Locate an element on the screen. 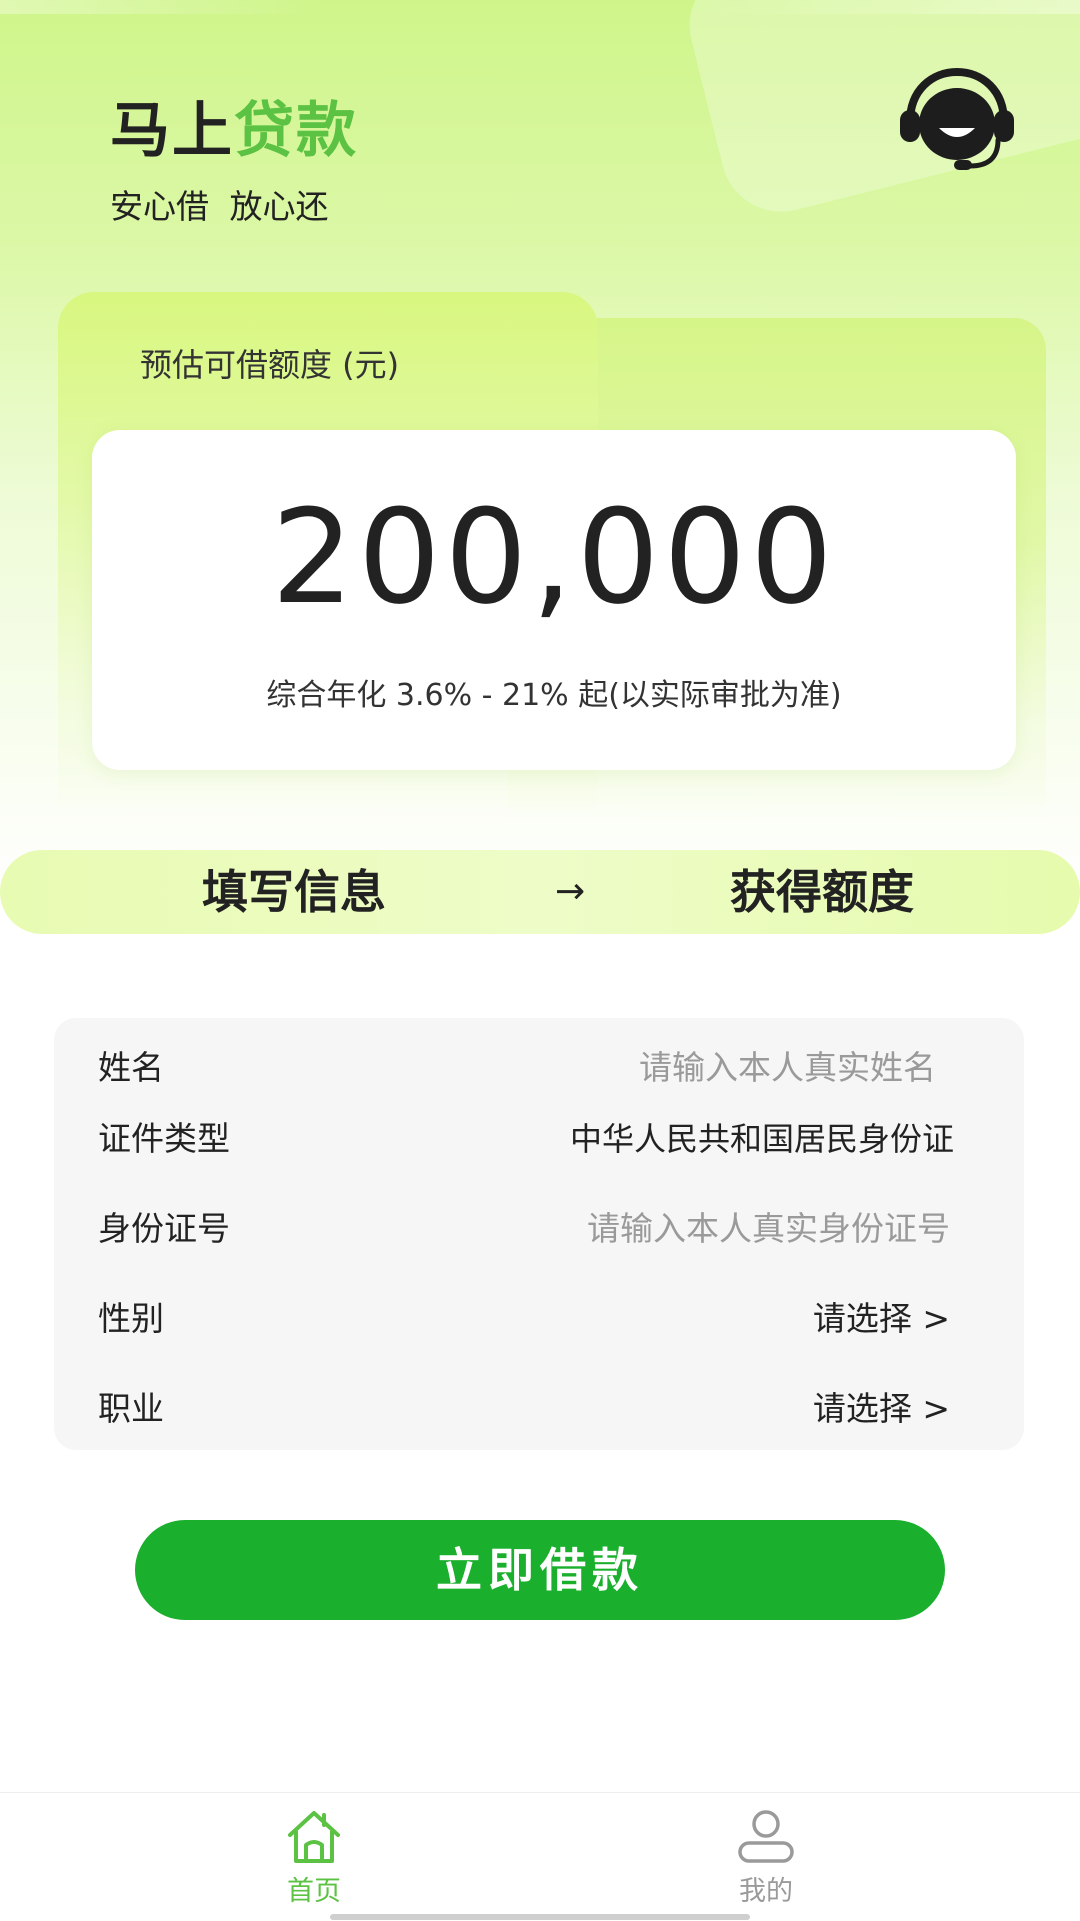 This screenshot has width=1080, height=1921. name-input: 请输入本人真实姓名 is located at coordinates (787, 1068).